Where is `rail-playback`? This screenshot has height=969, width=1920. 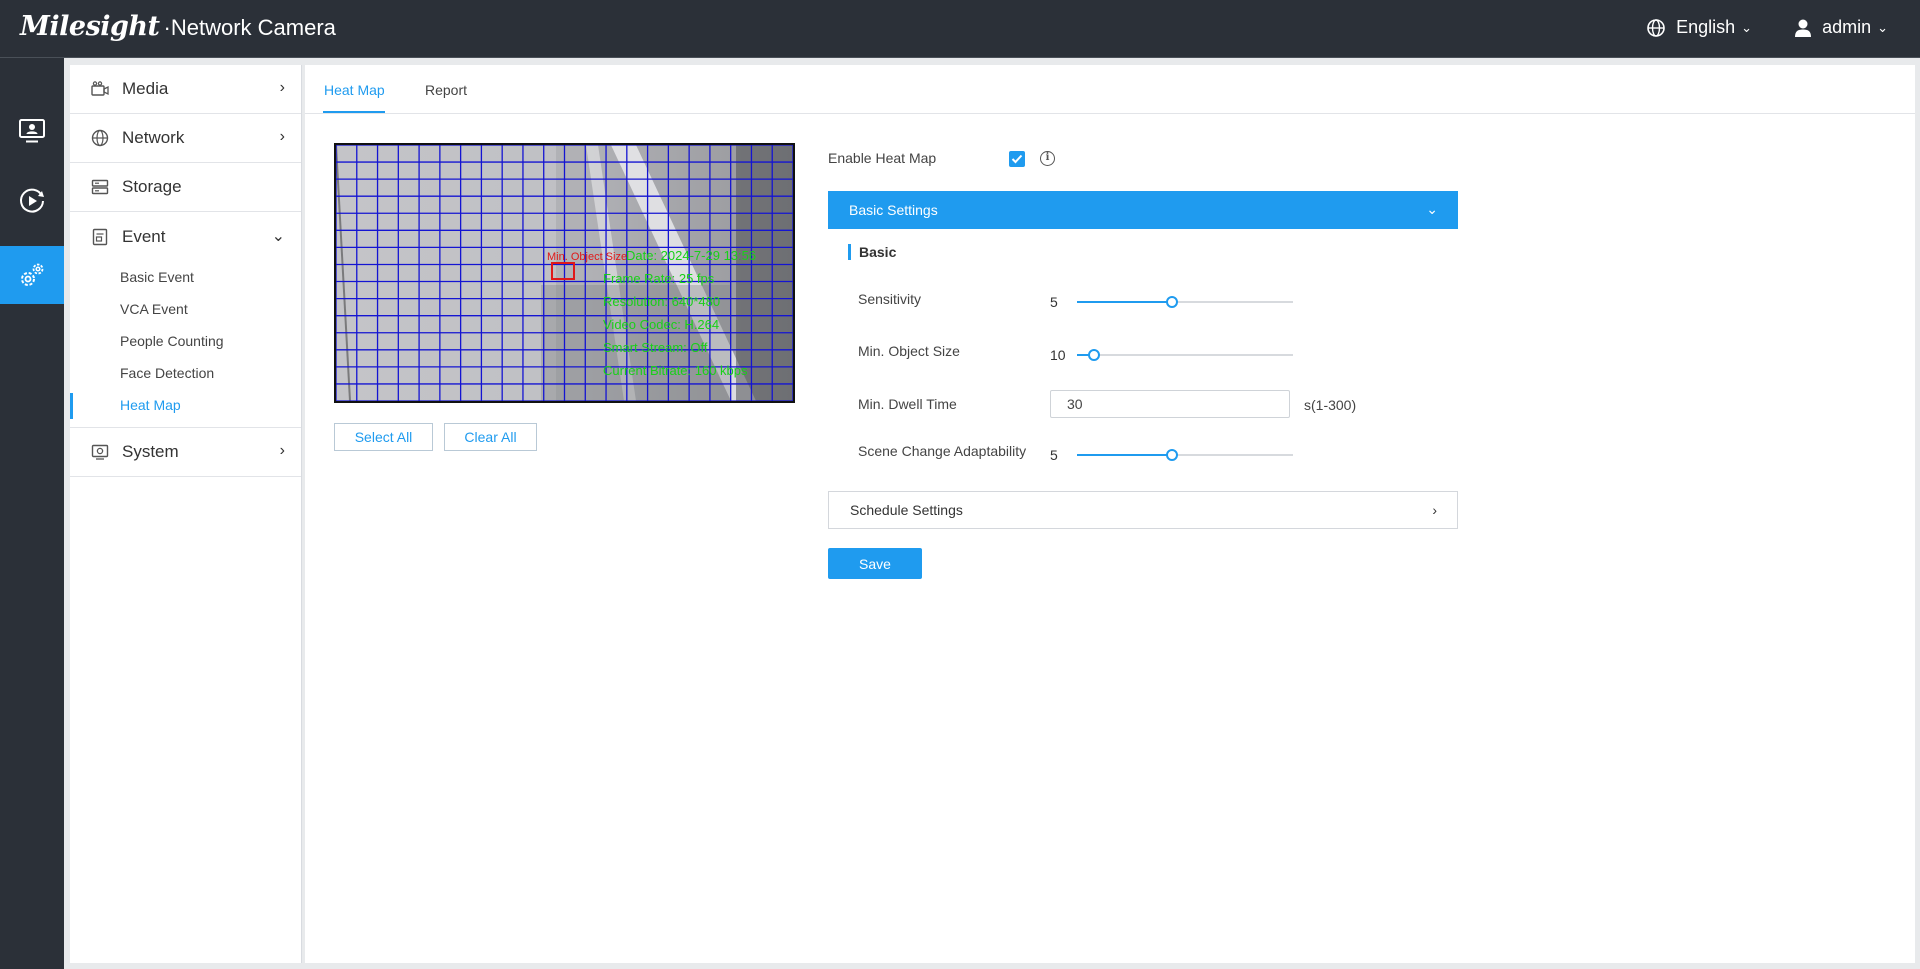 rail-playback is located at coordinates (32, 201).